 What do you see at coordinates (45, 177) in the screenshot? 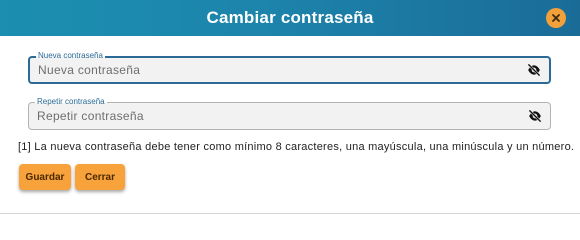
I see `save-button: Guardar` at bounding box center [45, 177].